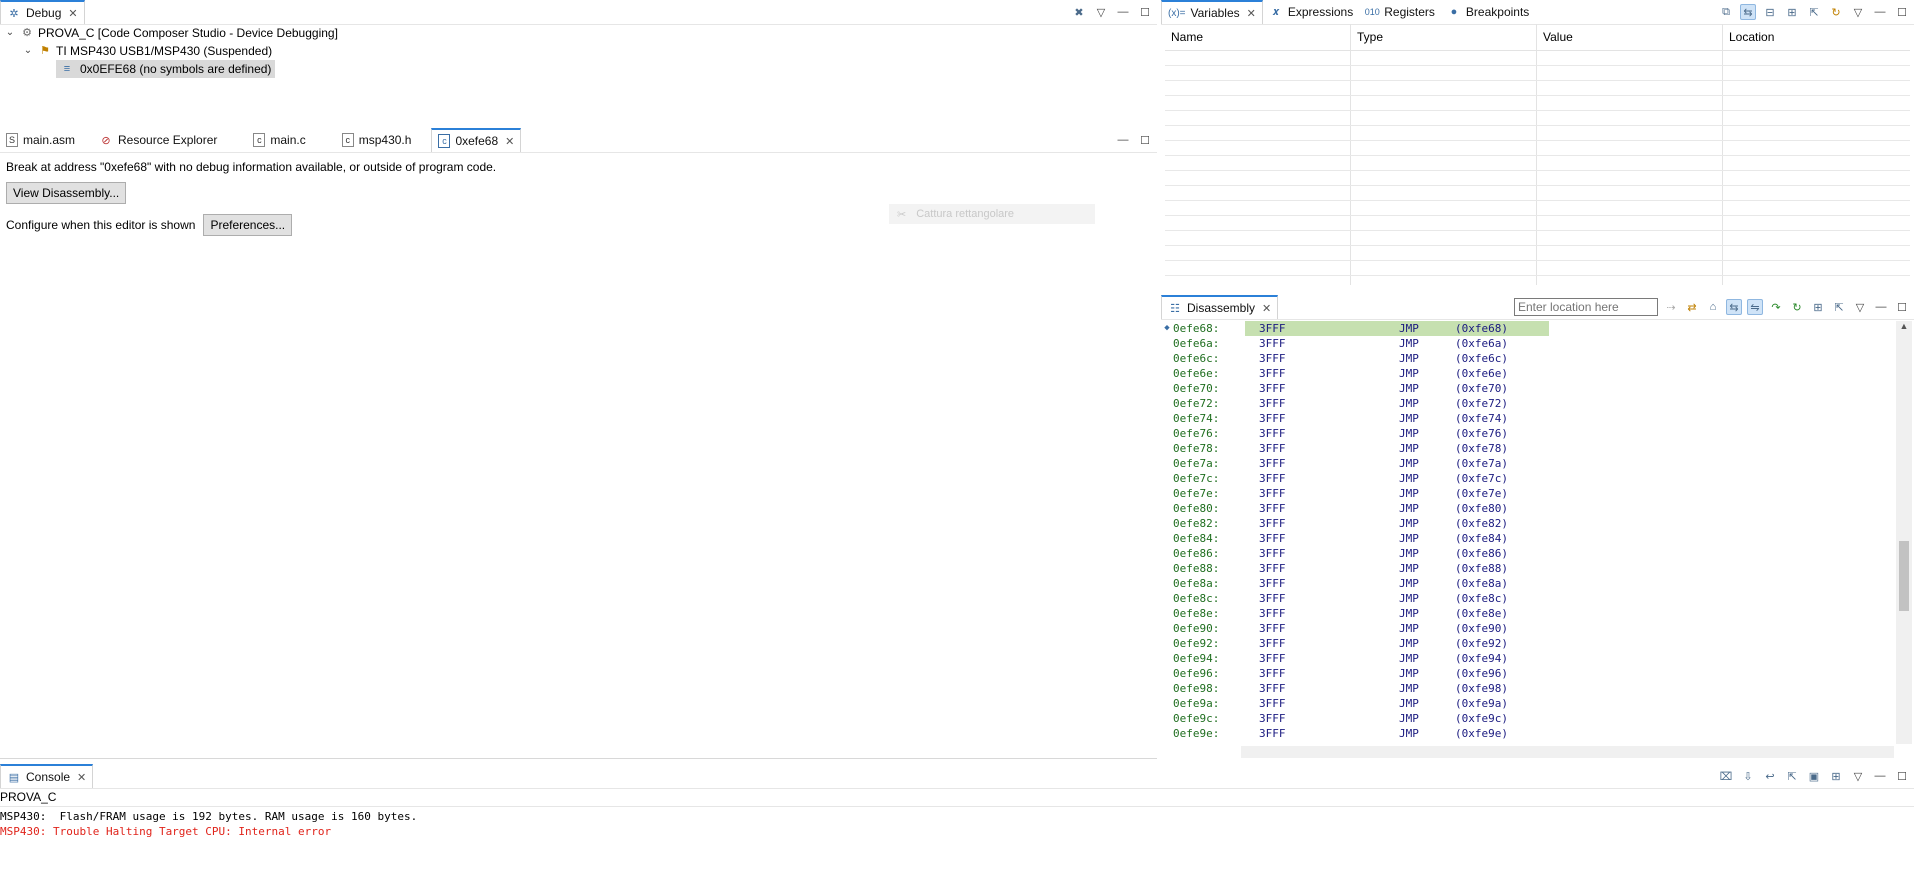  Describe the element at coordinates (1527, 358) in the screenshot. I see `disassembly-row: 0efe6c: 3FFF JMP (0xfe6c)` at that location.